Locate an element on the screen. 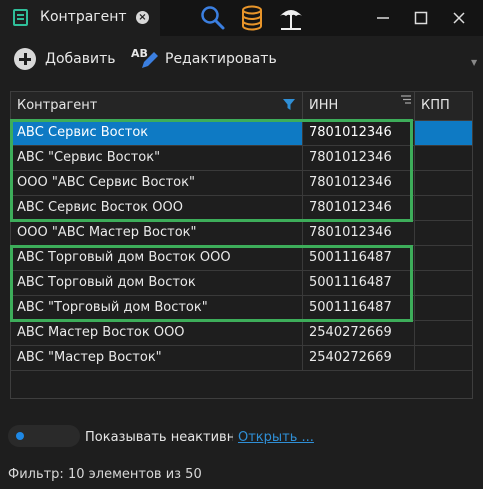  table-row: ООО "АВС Сервис Восток" 7801012346 is located at coordinates (241, 183).